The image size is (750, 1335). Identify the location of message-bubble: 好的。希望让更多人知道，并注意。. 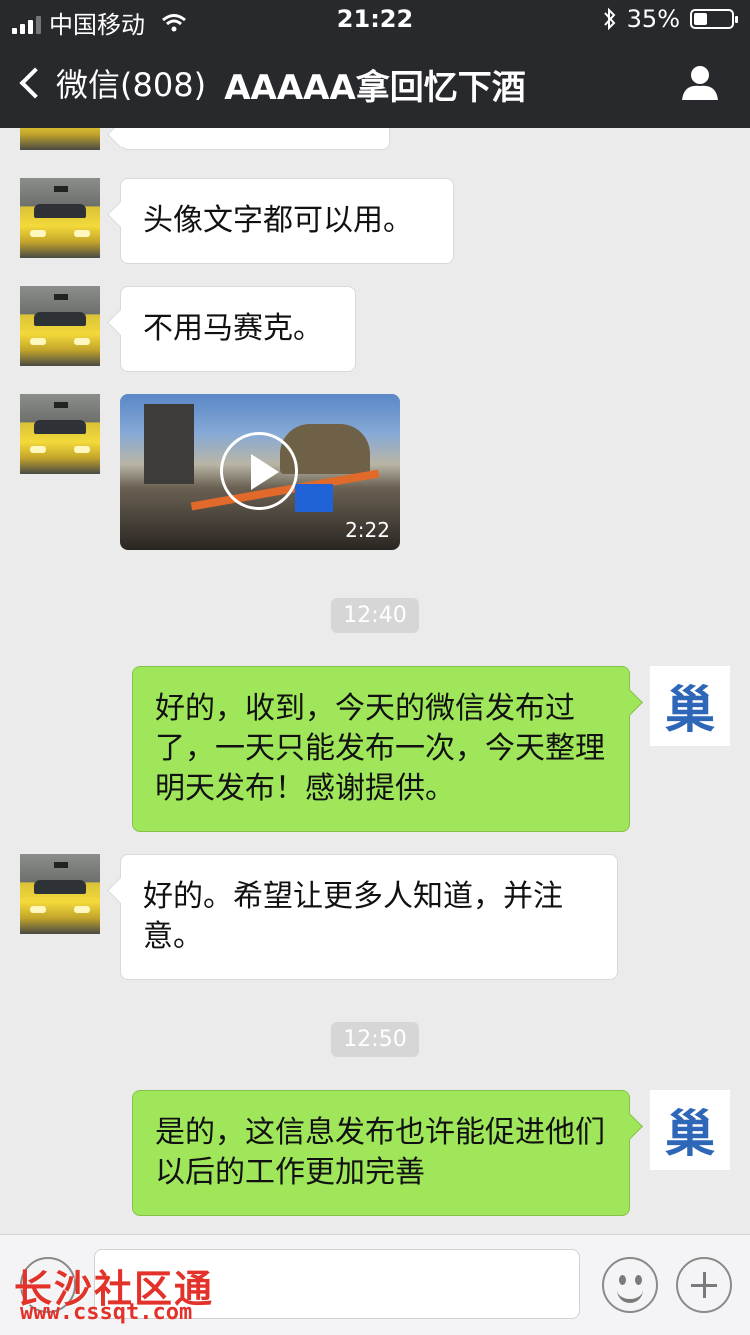
(369, 917).